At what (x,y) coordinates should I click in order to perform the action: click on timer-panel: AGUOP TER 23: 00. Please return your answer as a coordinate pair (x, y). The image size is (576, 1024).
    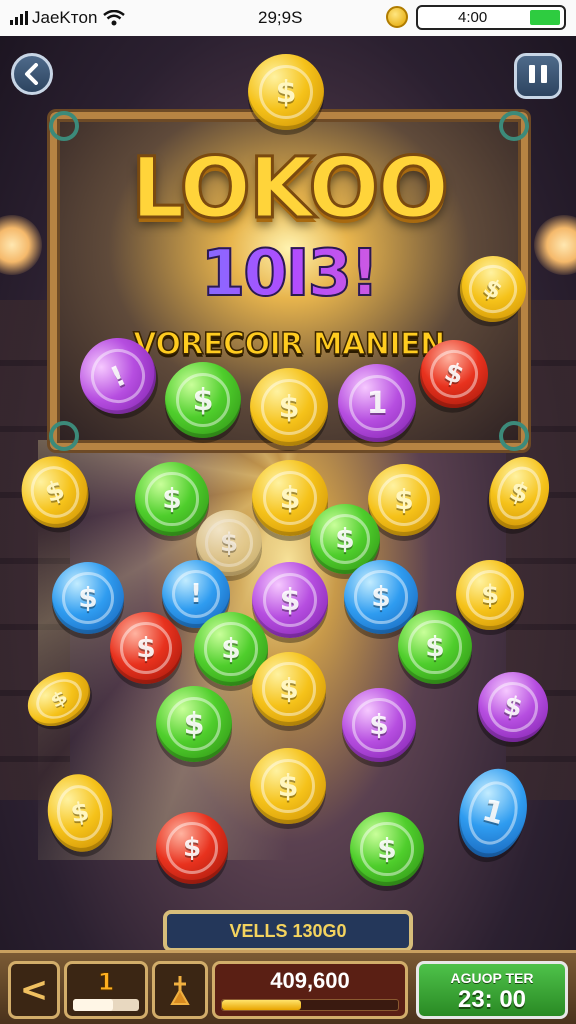
    Looking at the image, I should click on (492, 990).